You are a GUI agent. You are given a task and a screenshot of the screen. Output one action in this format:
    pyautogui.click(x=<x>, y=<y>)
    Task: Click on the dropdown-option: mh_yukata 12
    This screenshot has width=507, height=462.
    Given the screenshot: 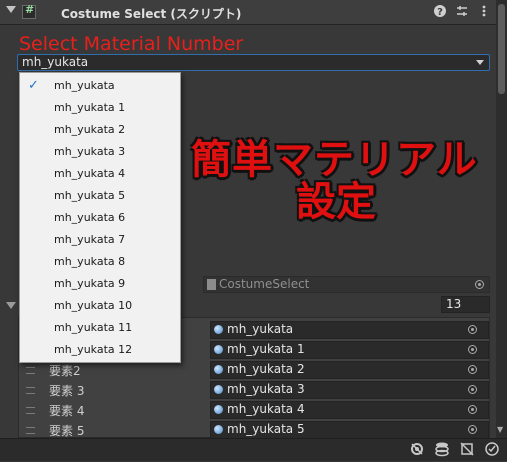 What is the action you would take?
    pyautogui.click(x=100, y=350)
    